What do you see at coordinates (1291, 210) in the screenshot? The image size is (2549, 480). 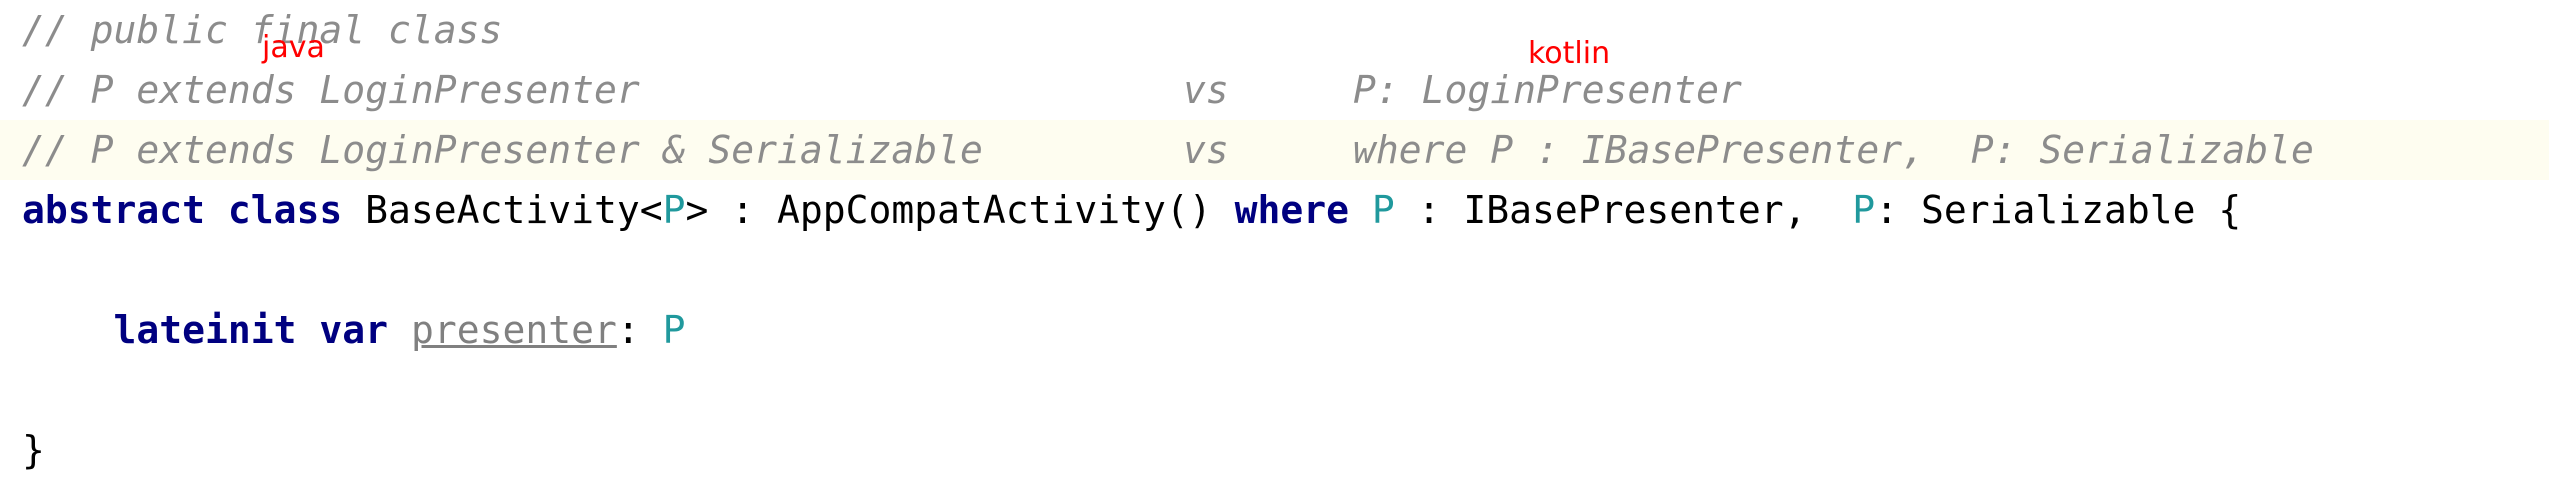 I see `keyword-where: where` at bounding box center [1291, 210].